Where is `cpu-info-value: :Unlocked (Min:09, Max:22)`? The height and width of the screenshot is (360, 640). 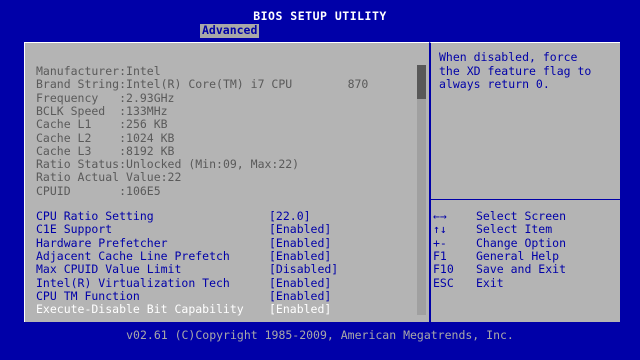
cpu-info-value: :Unlocked (Min:09, Max:22) is located at coordinates (209, 164).